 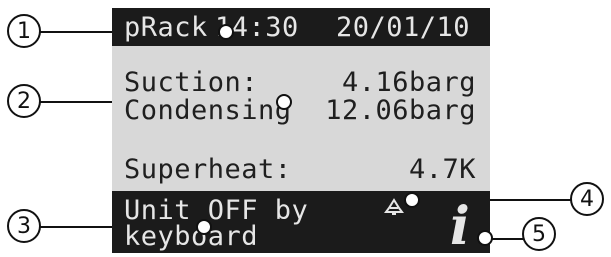 I want to click on alarm-bell-icon, so click(x=394, y=207).